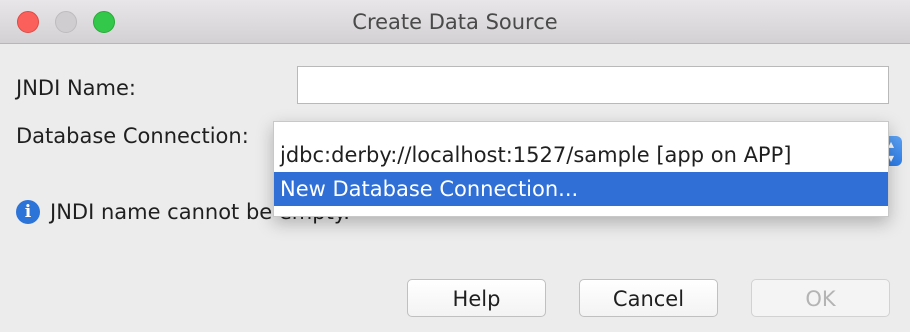 The width and height of the screenshot is (910, 332). What do you see at coordinates (593, 85) in the screenshot?
I see `jndi-name-input` at bounding box center [593, 85].